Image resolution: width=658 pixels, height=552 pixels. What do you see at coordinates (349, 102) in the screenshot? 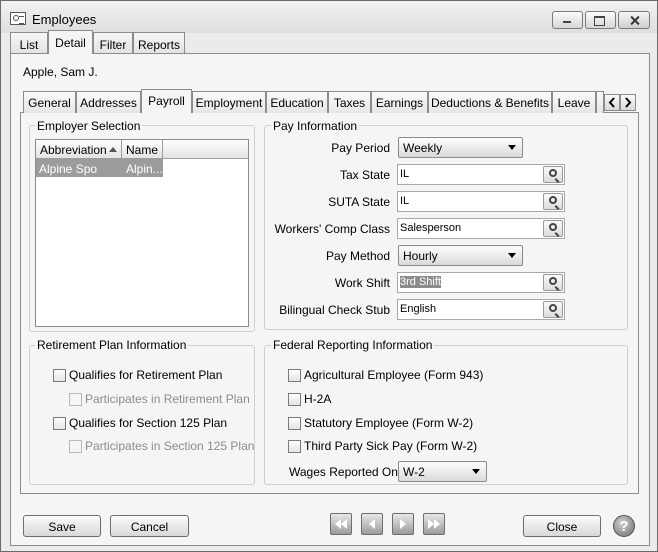
I see `tab-taxes: Taxes` at bounding box center [349, 102].